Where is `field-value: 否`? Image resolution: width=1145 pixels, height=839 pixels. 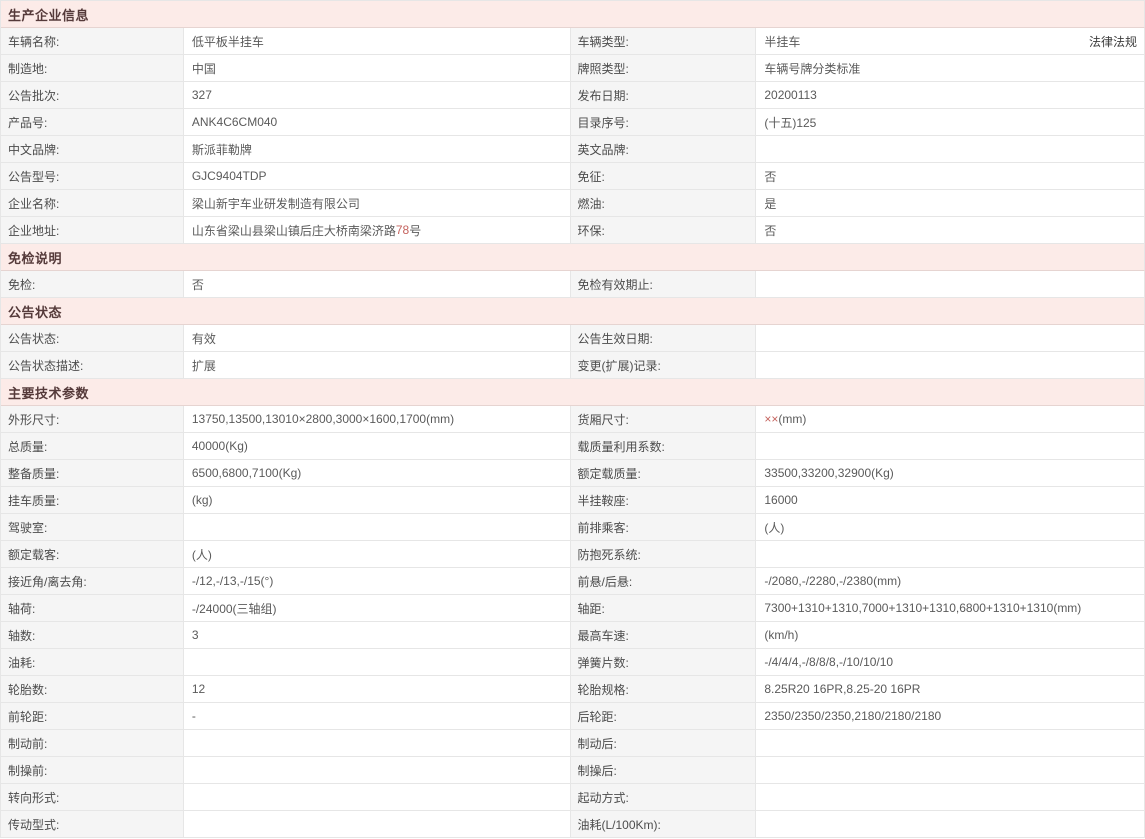 field-value: 否 is located at coordinates (950, 176).